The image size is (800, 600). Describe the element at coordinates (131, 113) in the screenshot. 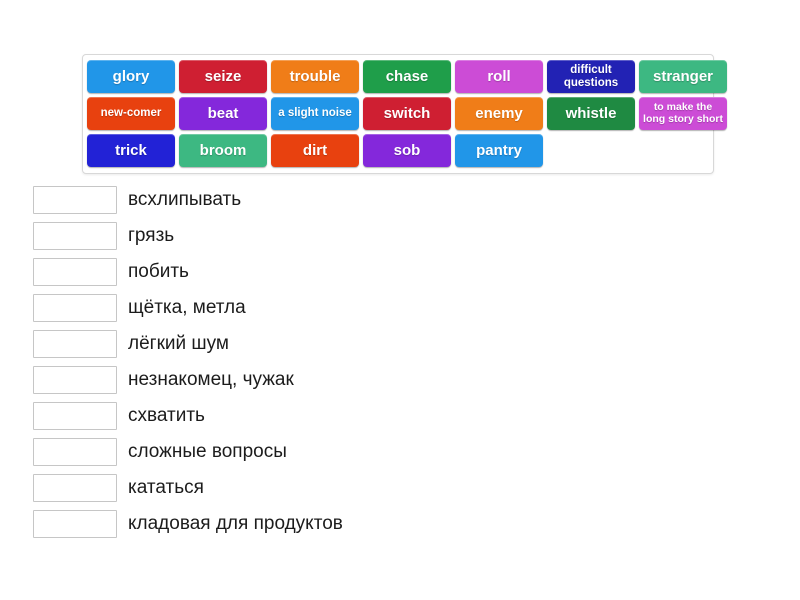

I see `word-tile: new-comer` at that location.